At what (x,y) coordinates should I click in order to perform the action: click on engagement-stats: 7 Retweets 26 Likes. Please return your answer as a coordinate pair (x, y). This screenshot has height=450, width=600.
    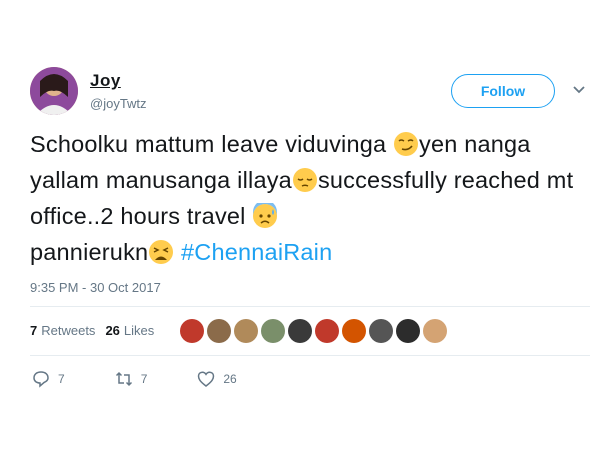
    Looking at the image, I should click on (92, 330).